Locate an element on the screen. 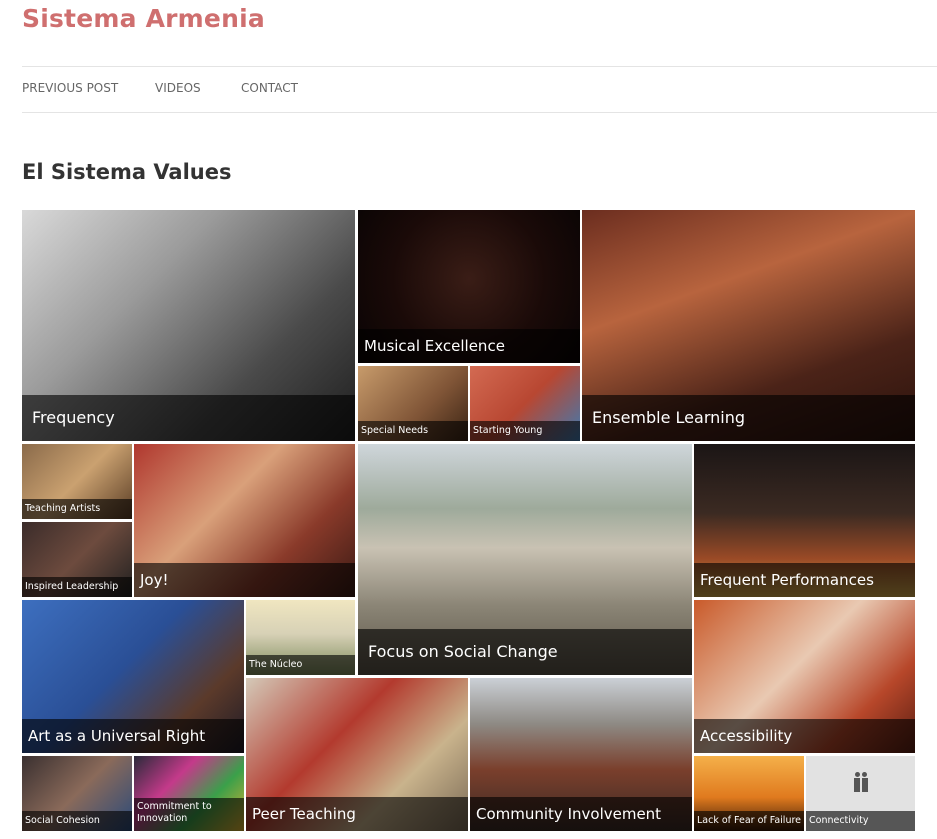 The image size is (937, 839). tile-commitment-innovation: Commitment to Innovation is located at coordinates (189, 793).